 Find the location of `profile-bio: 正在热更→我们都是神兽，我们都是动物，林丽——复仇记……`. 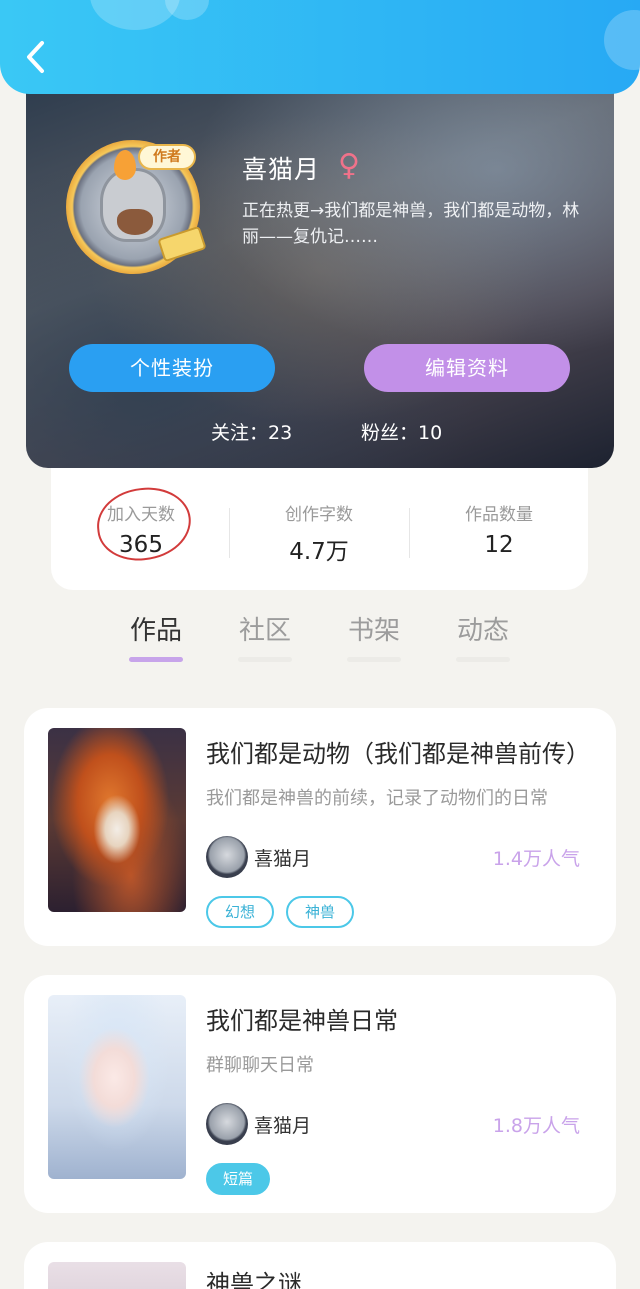

profile-bio: 正在热更→我们都是神兽，我们都是动物，林丽——复仇记…… is located at coordinates (411, 224).